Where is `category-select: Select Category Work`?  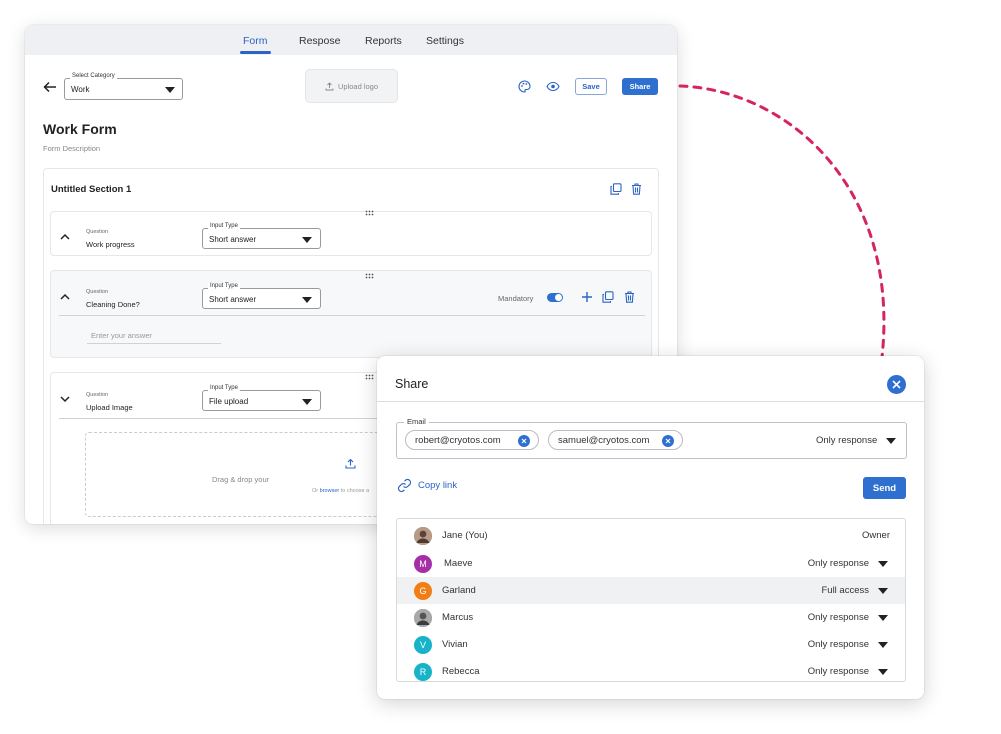 category-select: Select Category Work is located at coordinates (123, 86).